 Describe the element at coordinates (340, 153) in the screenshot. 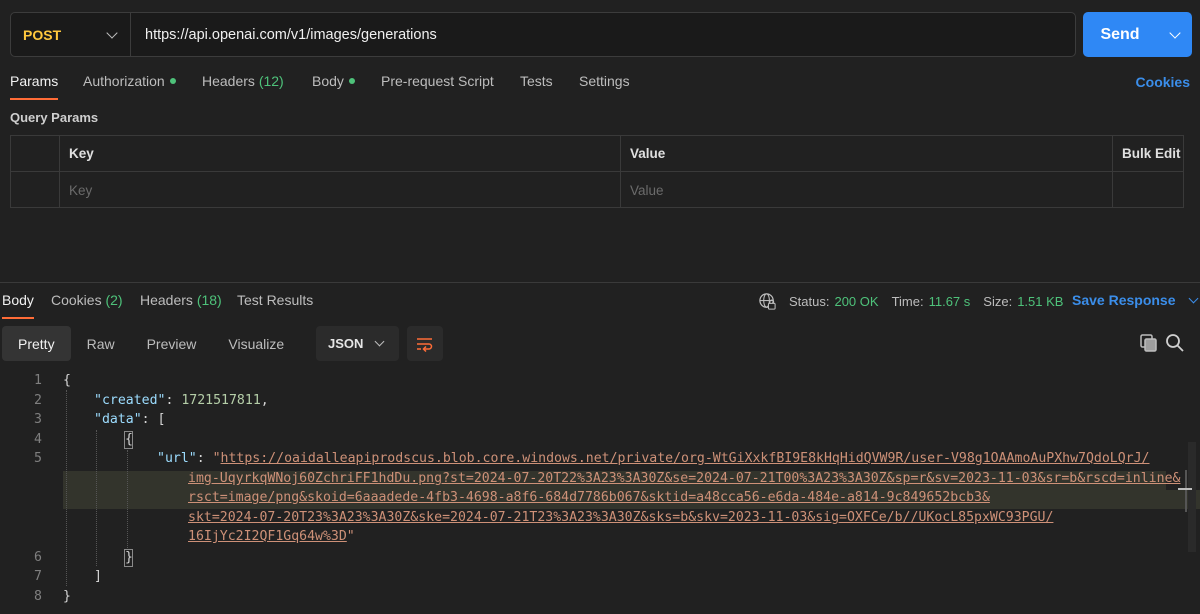

I see `key-column-header: Key` at that location.